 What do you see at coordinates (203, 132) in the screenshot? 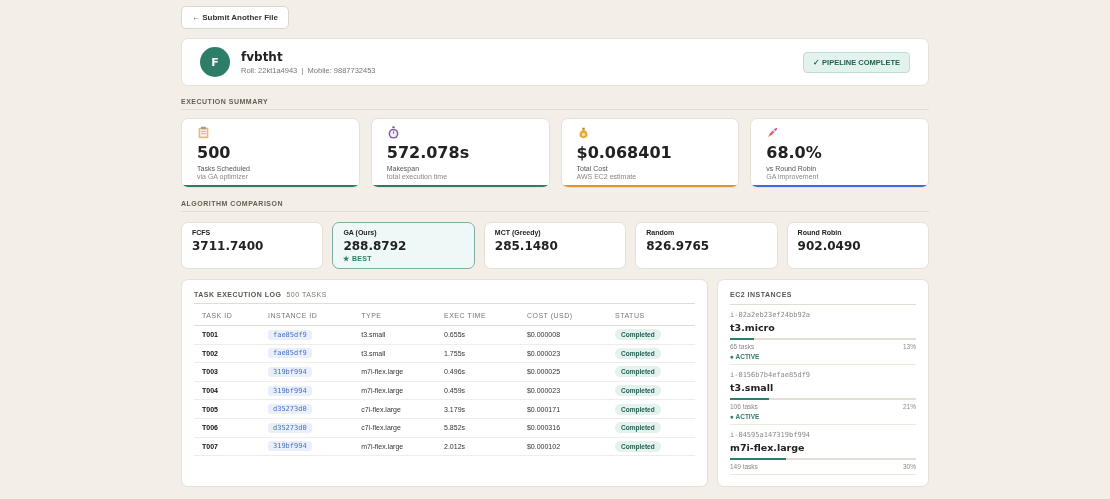
I see `clipboard-icon` at bounding box center [203, 132].